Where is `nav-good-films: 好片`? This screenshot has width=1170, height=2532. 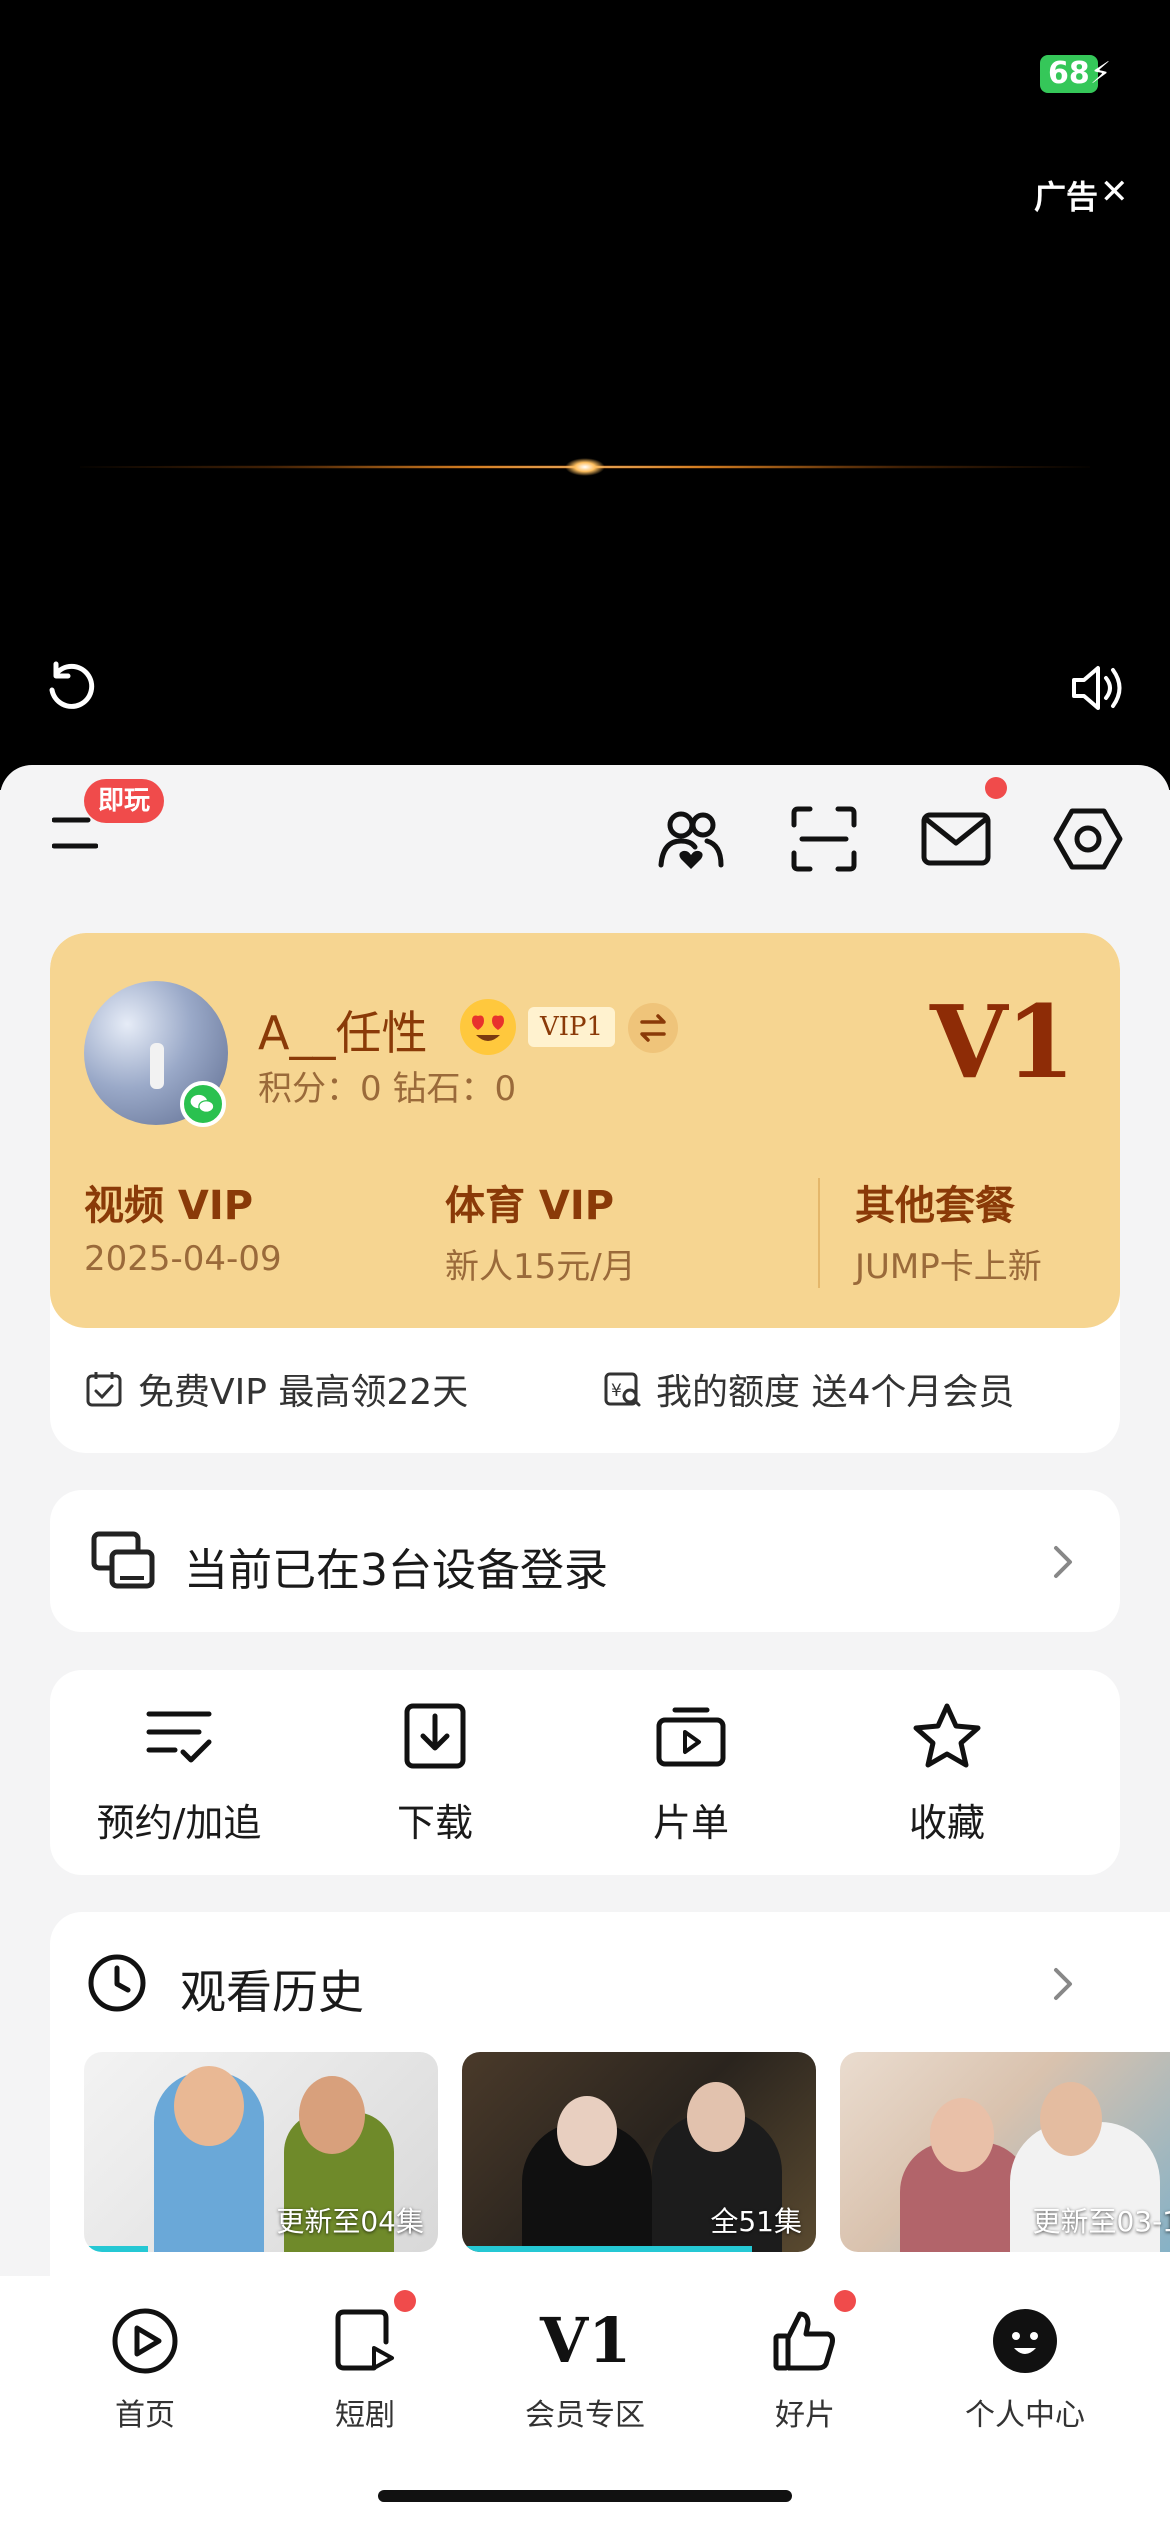 nav-good-films: 好片 is located at coordinates (805, 2361).